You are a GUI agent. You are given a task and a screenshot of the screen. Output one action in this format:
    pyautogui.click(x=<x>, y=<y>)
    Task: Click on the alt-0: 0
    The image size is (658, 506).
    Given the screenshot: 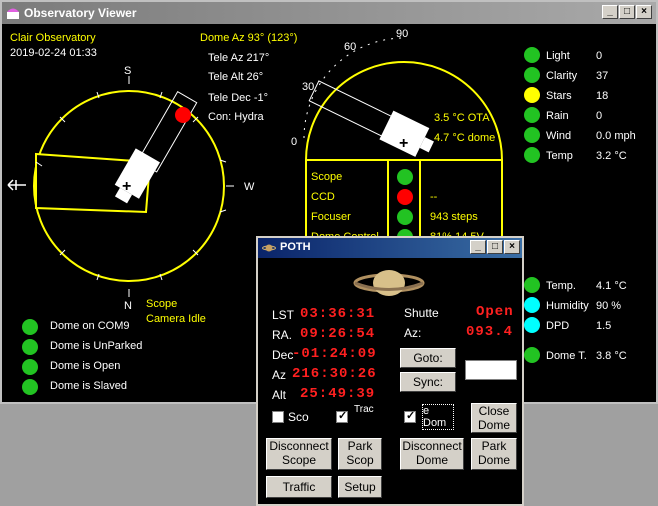 What is the action you would take?
    pyautogui.click(x=294, y=142)
    